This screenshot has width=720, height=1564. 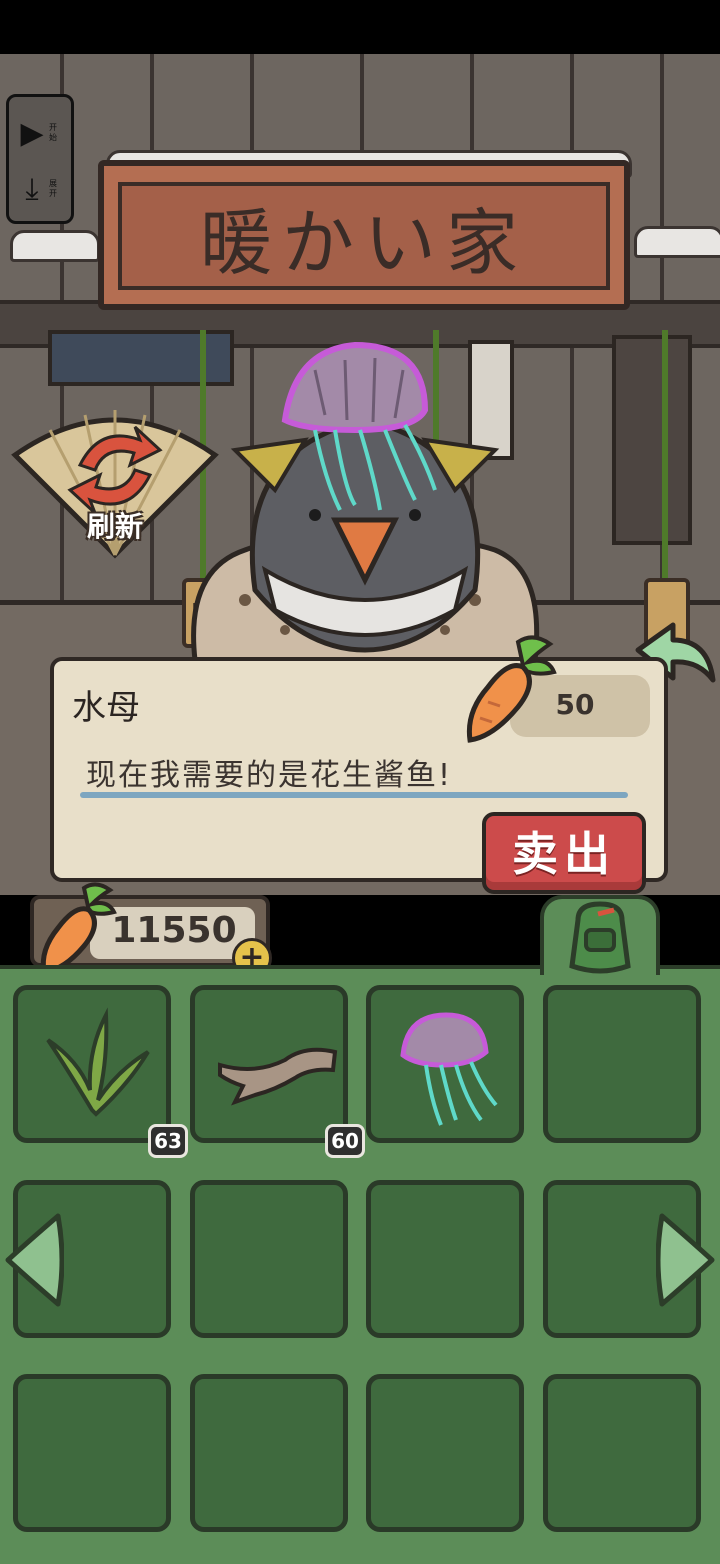 I want to click on start-button: ▶ 开始, so click(x=43, y=133).